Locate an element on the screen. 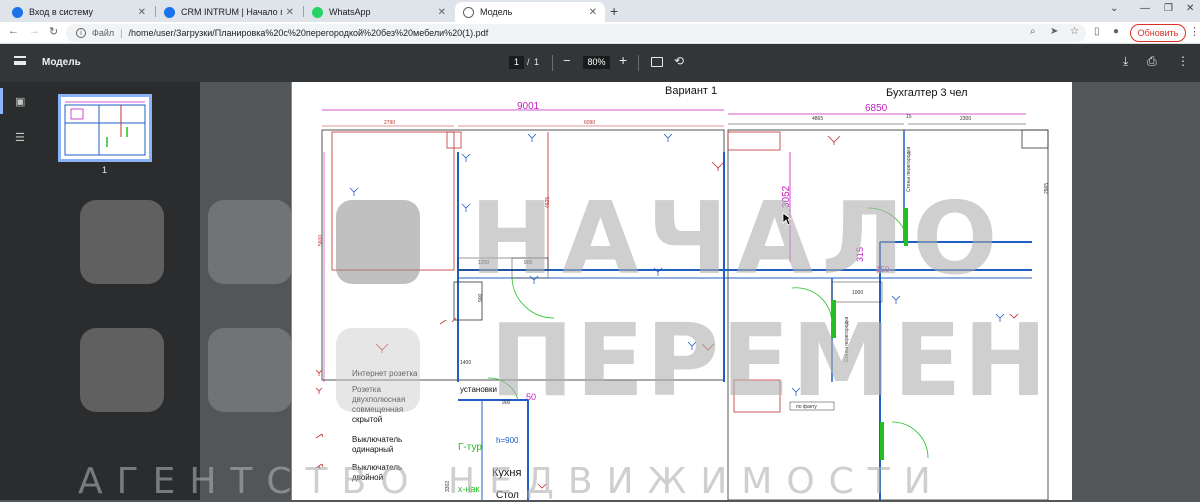 The width and height of the screenshot is (1200, 502). label-h900: h=900 is located at coordinates (507, 440).